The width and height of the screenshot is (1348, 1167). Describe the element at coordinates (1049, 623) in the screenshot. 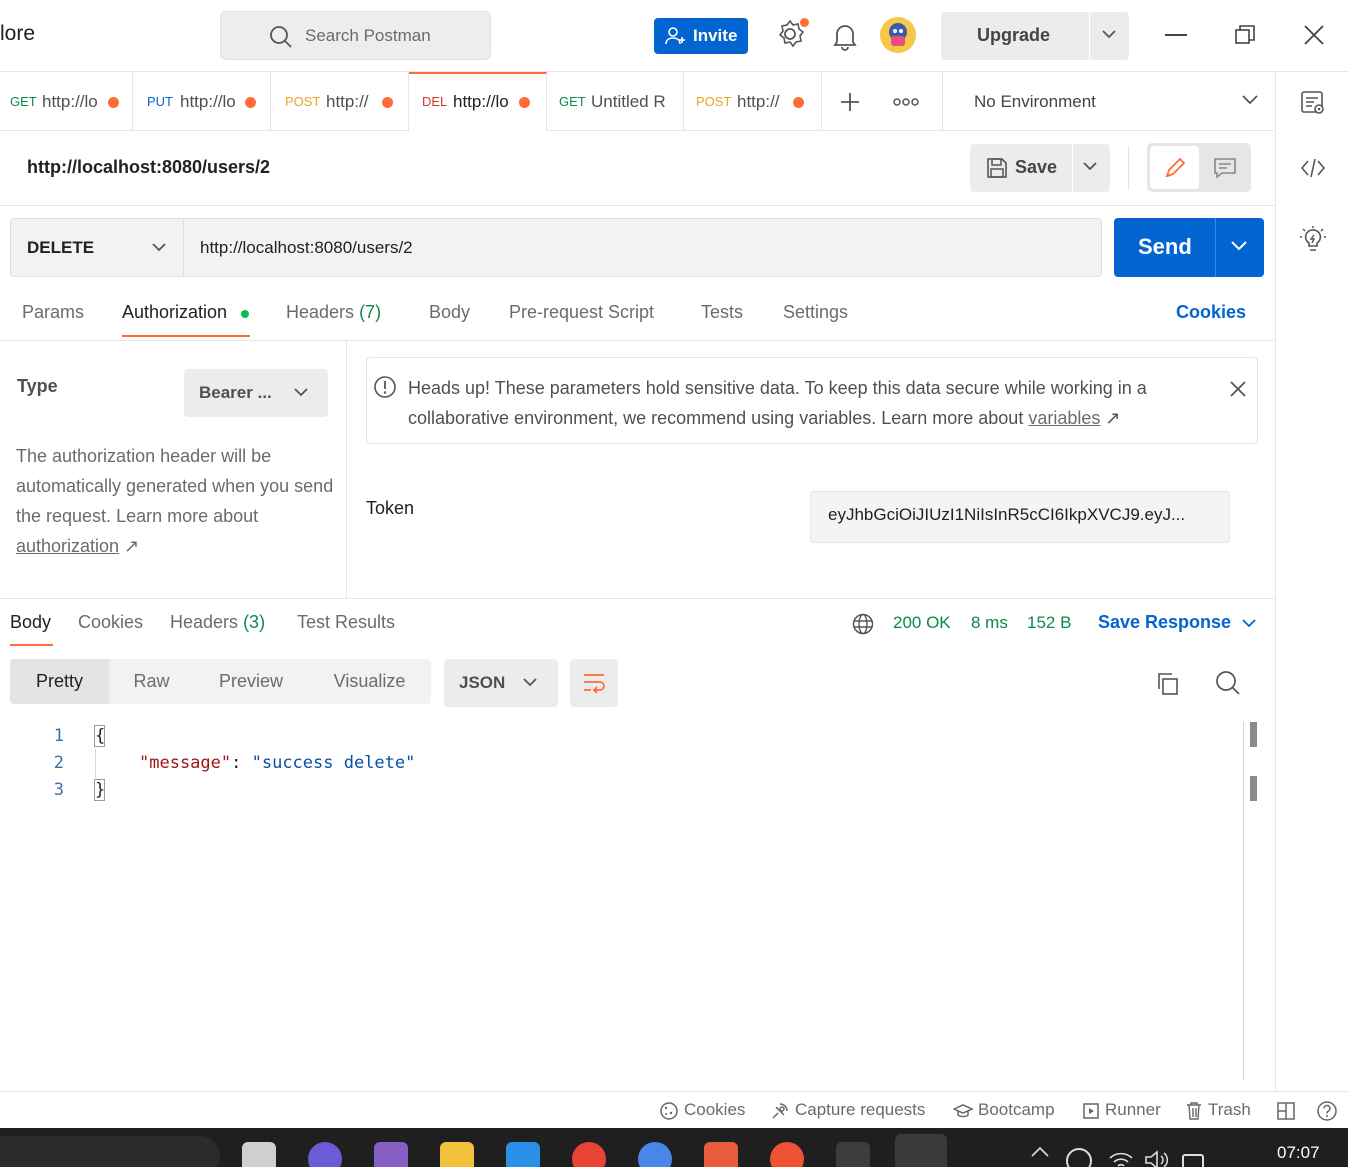

I see `response-size: 152 B` at that location.